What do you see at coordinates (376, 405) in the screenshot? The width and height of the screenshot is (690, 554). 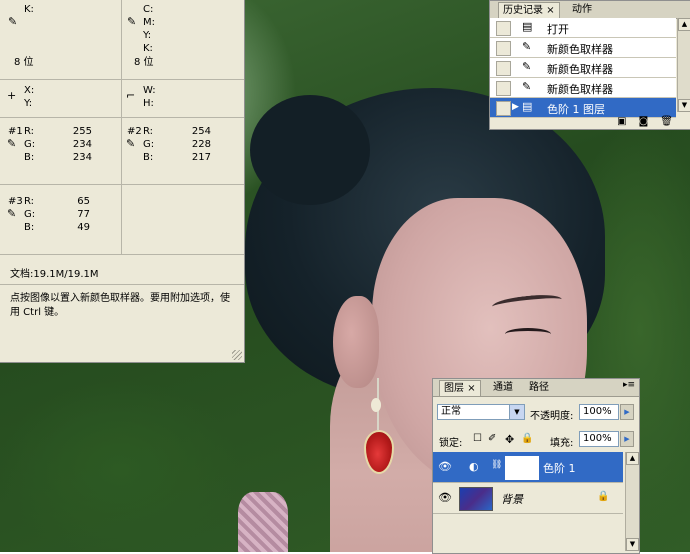 I see `earring-bead` at bounding box center [376, 405].